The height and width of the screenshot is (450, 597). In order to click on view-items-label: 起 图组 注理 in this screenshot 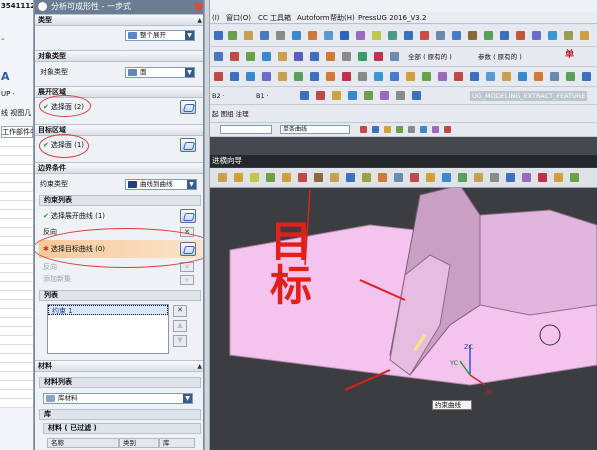, I will do `click(230, 114)`.